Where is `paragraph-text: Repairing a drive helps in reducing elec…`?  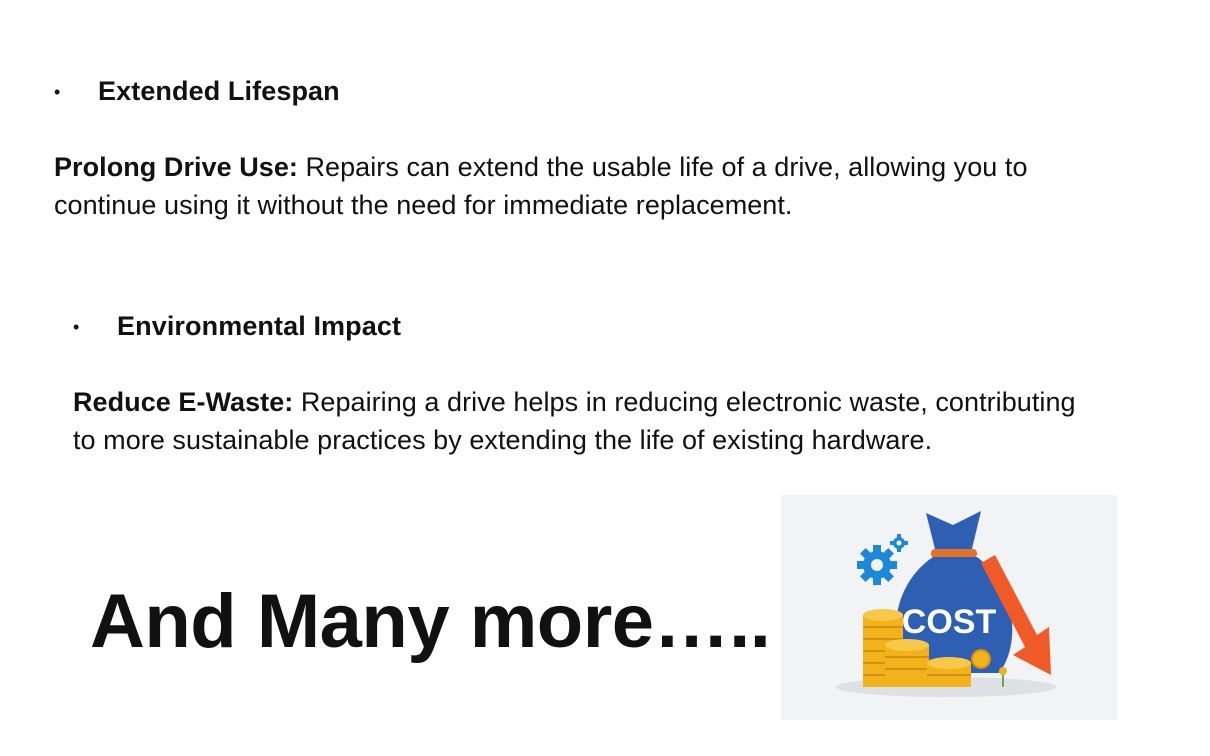
paragraph-text: Repairing a drive helps in reducing elec… is located at coordinates (684, 402).